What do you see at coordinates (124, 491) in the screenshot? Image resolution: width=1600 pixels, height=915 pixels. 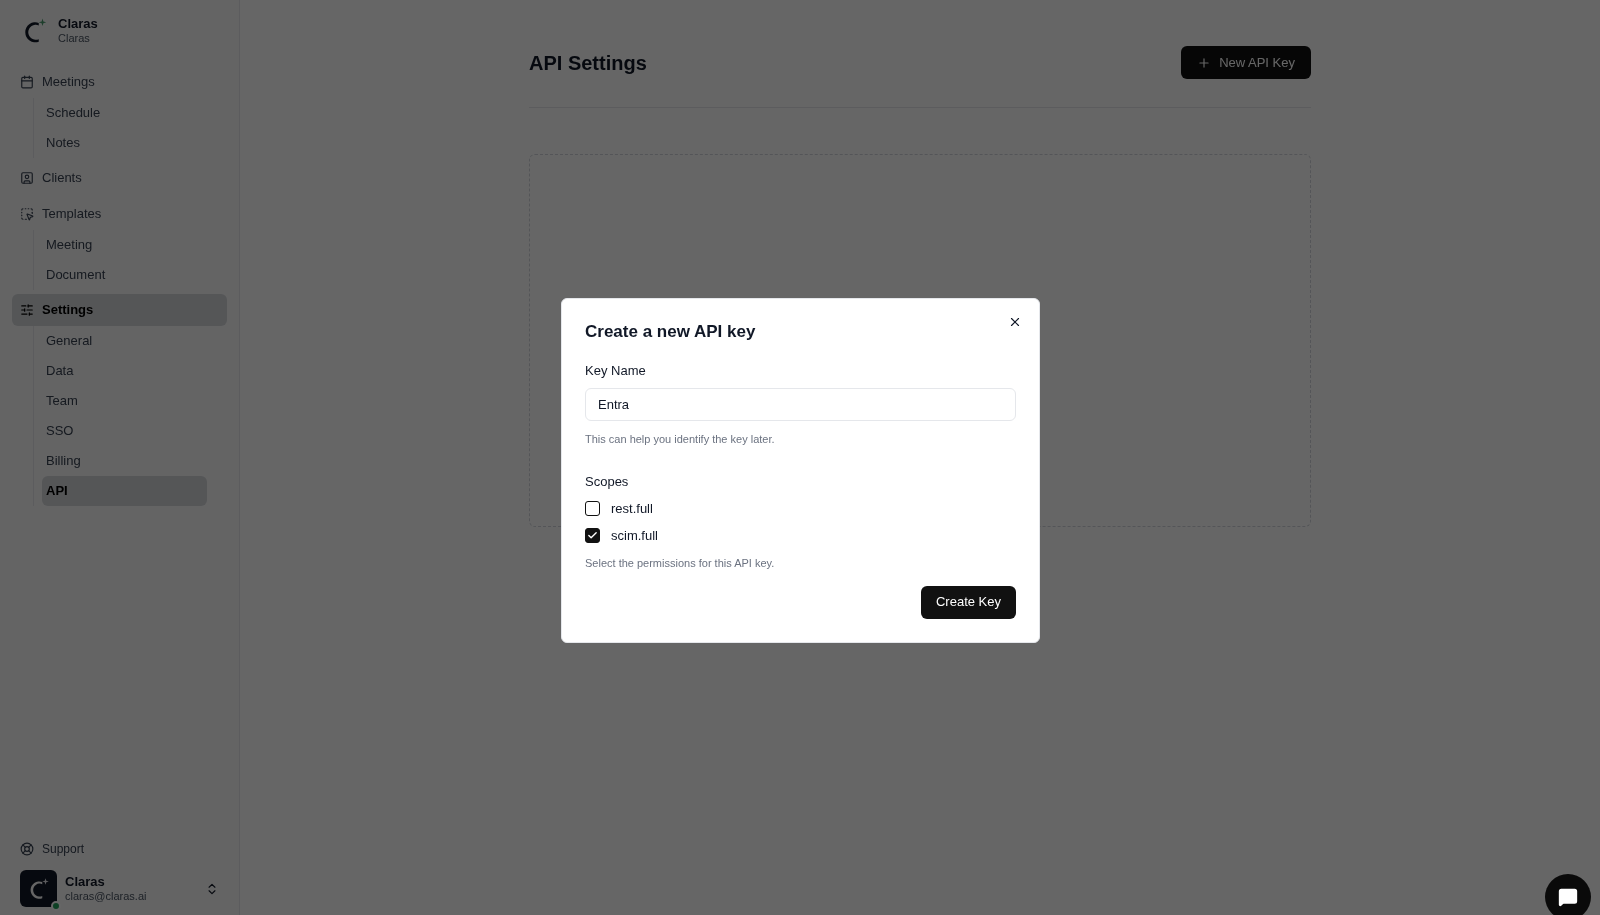 I see `nav-subitem: API` at bounding box center [124, 491].